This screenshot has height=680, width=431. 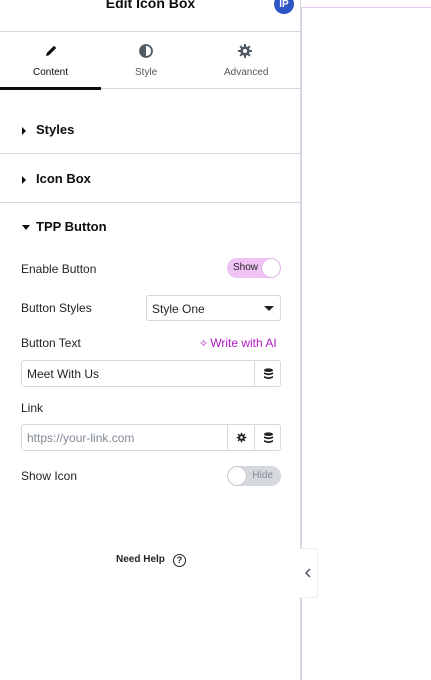 I want to click on tab-content: Content, so click(x=50, y=61).